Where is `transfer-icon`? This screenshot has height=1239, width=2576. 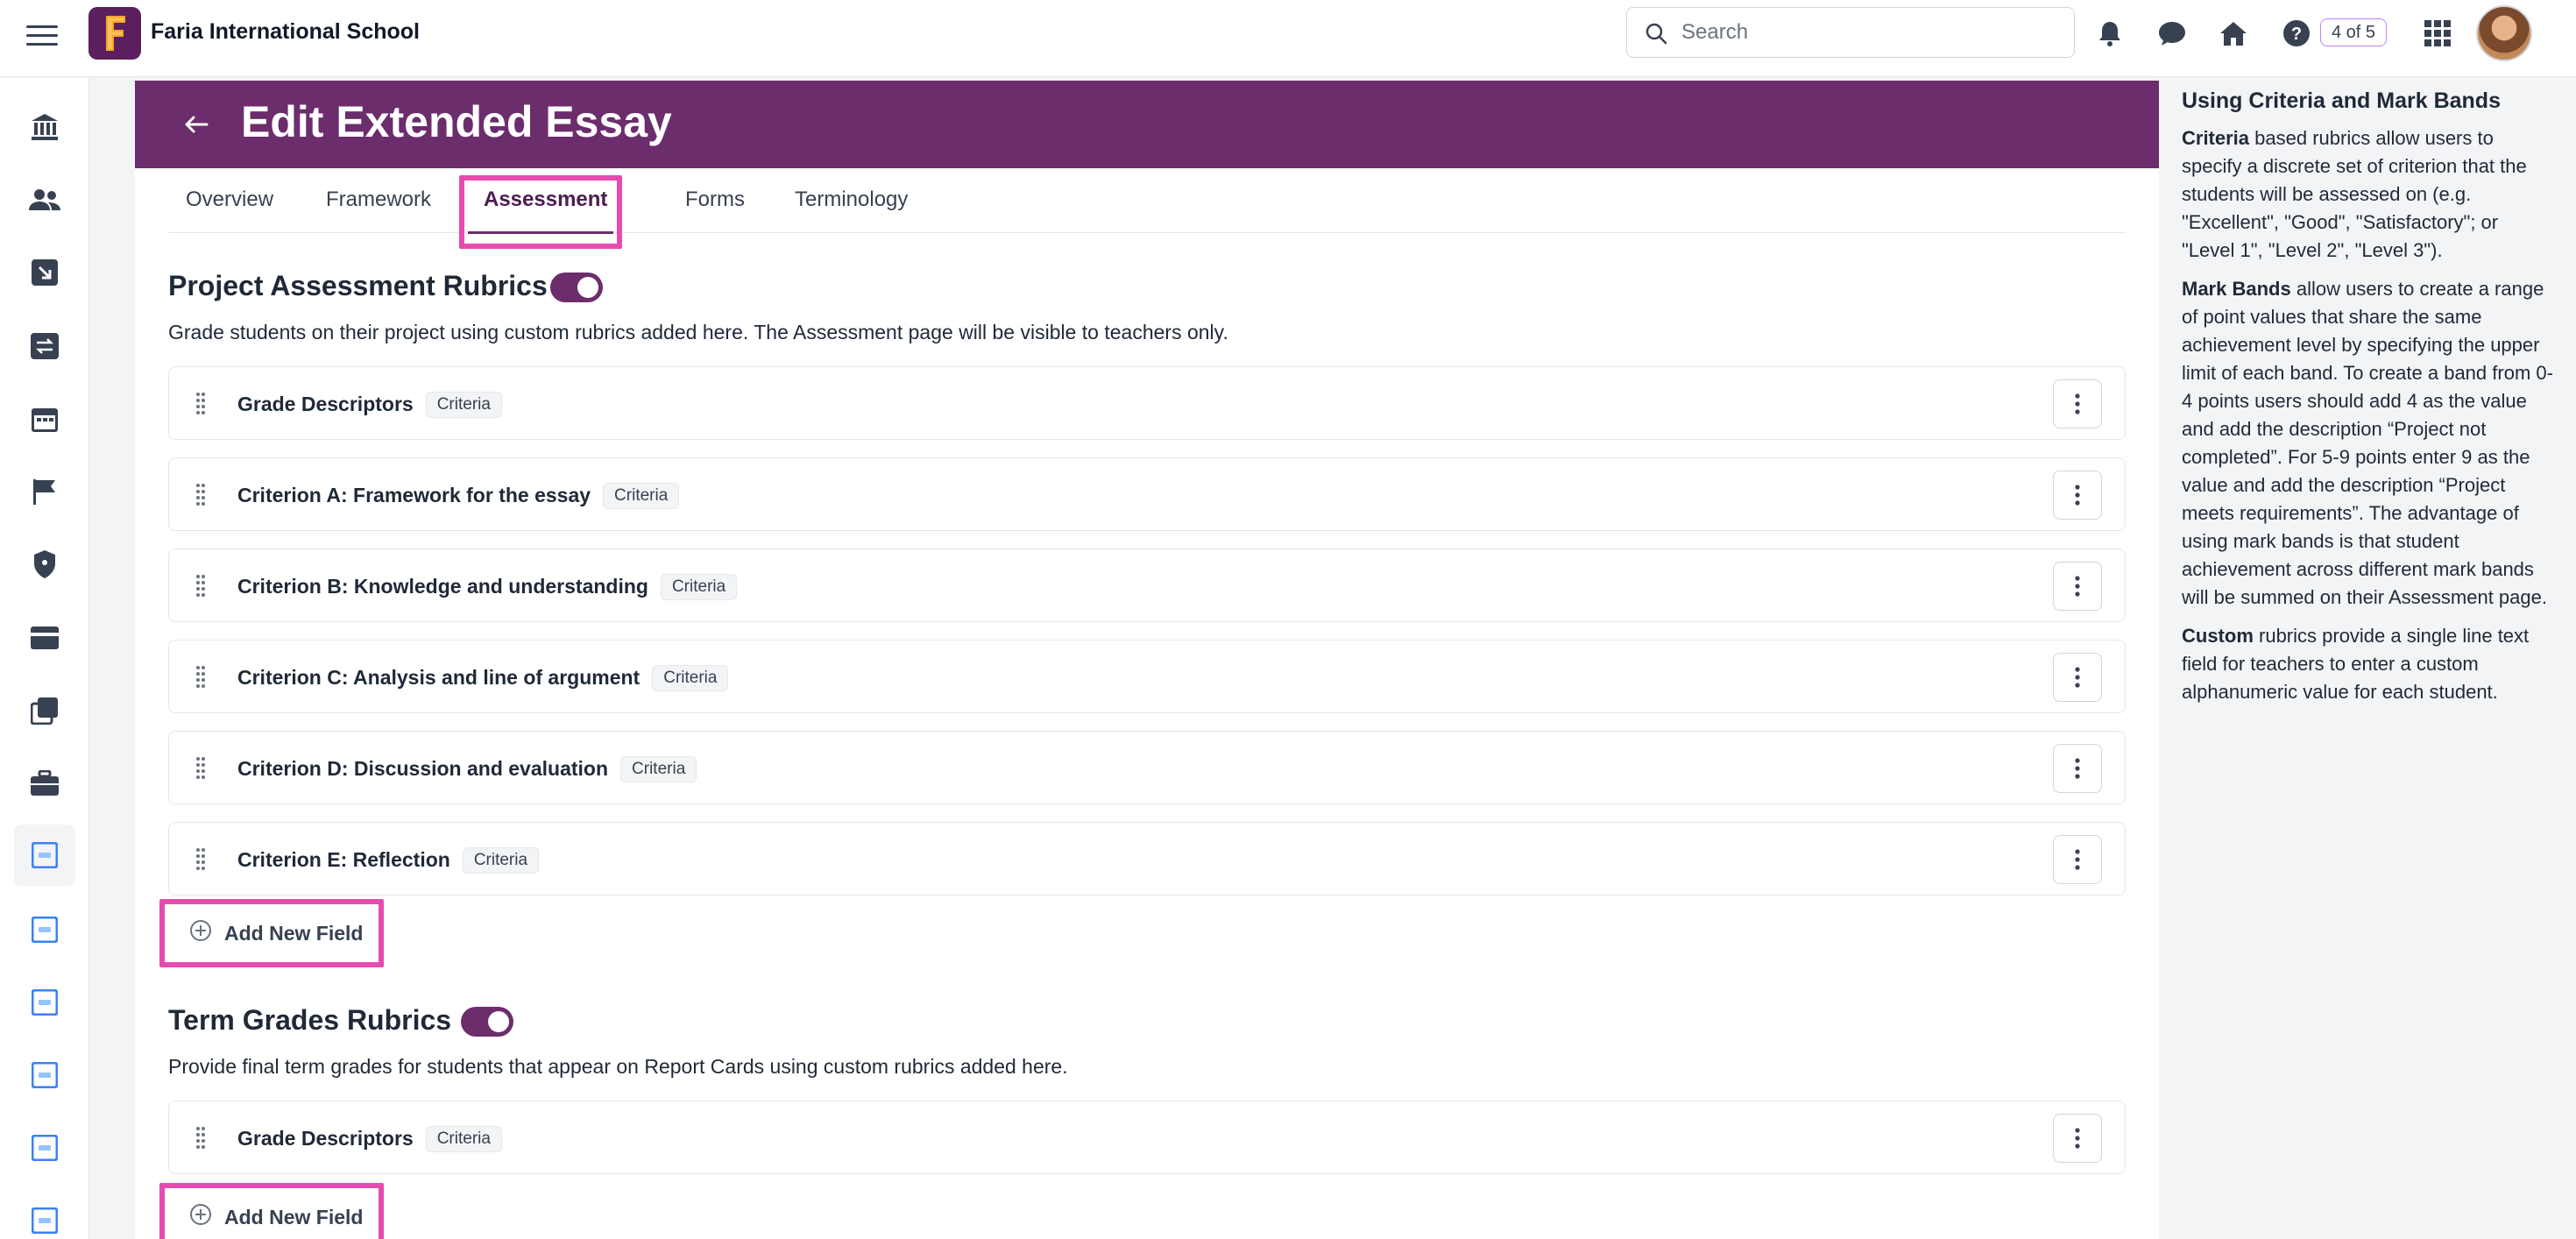 transfer-icon is located at coordinates (44, 346).